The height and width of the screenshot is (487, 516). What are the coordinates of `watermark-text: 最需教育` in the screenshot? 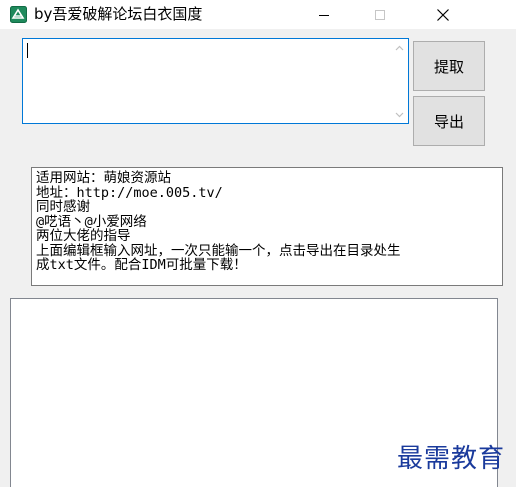 It's located at (451, 459).